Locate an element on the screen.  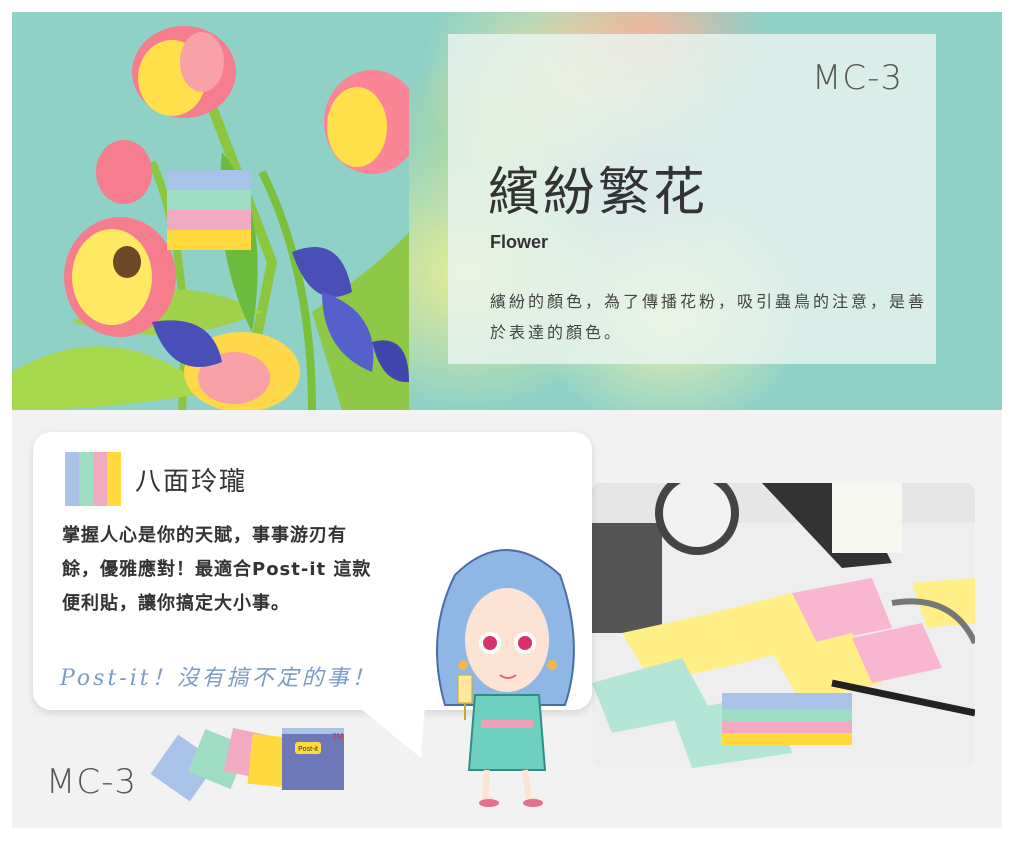
note-stack is located at coordinates (787, 719).